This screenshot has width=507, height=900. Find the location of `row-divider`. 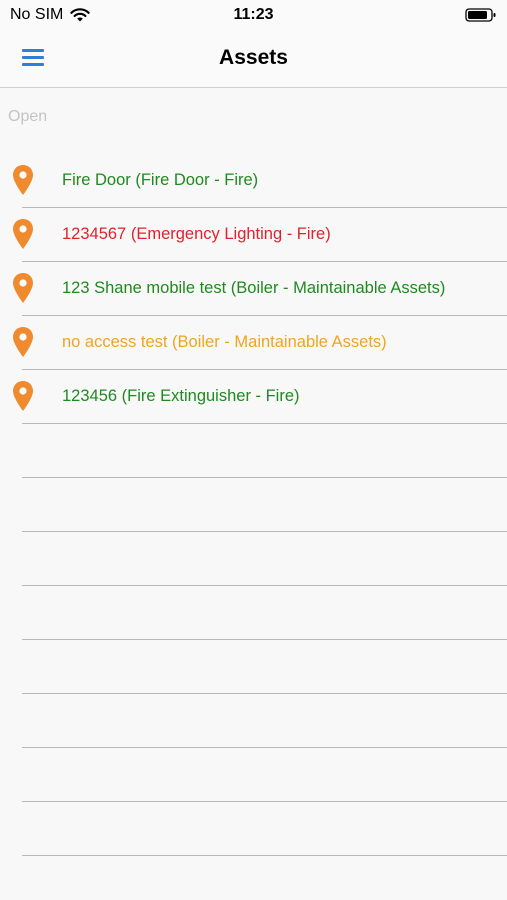

row-divider is located at coordinates (264, 855).